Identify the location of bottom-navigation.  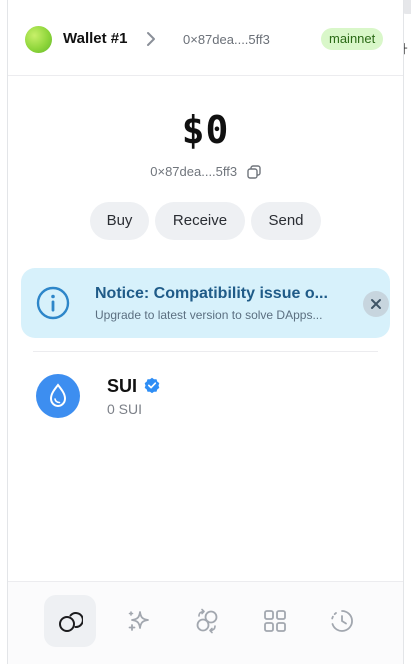
(205, 622).